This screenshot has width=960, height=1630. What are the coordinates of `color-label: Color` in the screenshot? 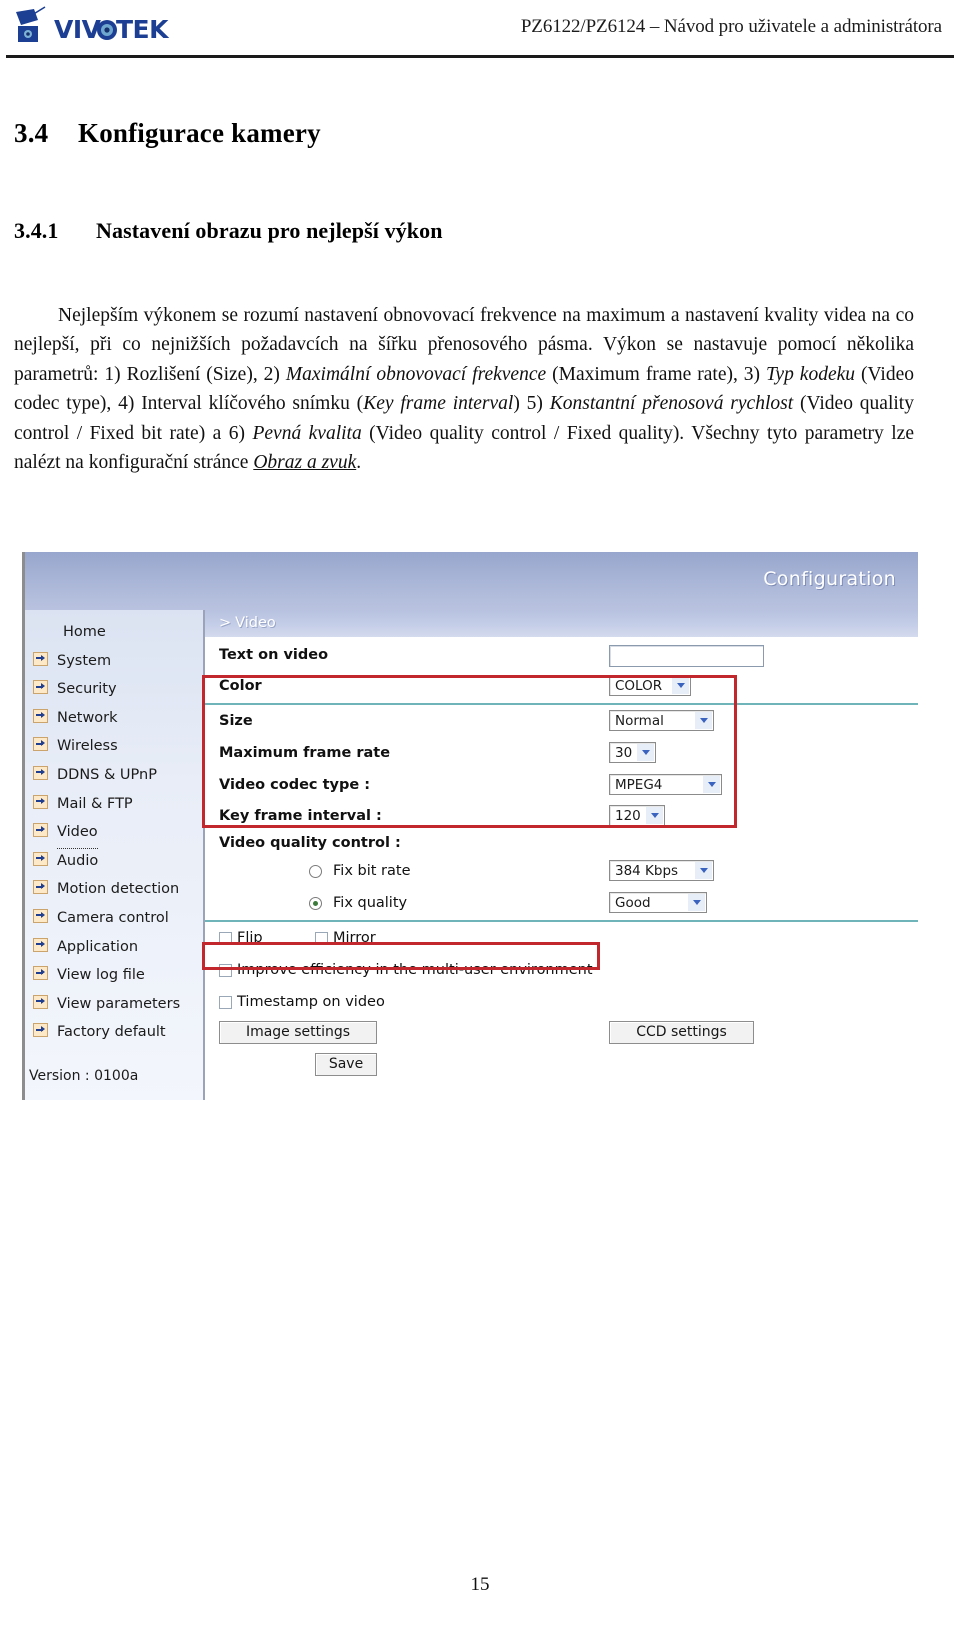 It's located at (240, 686).